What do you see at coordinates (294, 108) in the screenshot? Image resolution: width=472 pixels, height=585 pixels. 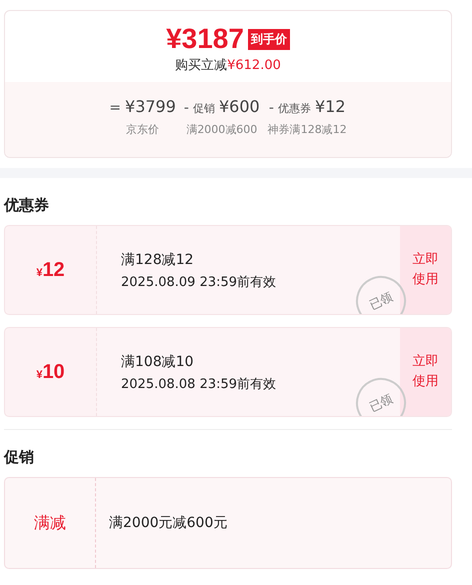 I see `breakdown-label: 优惠券` at bounding box center [294, 108].